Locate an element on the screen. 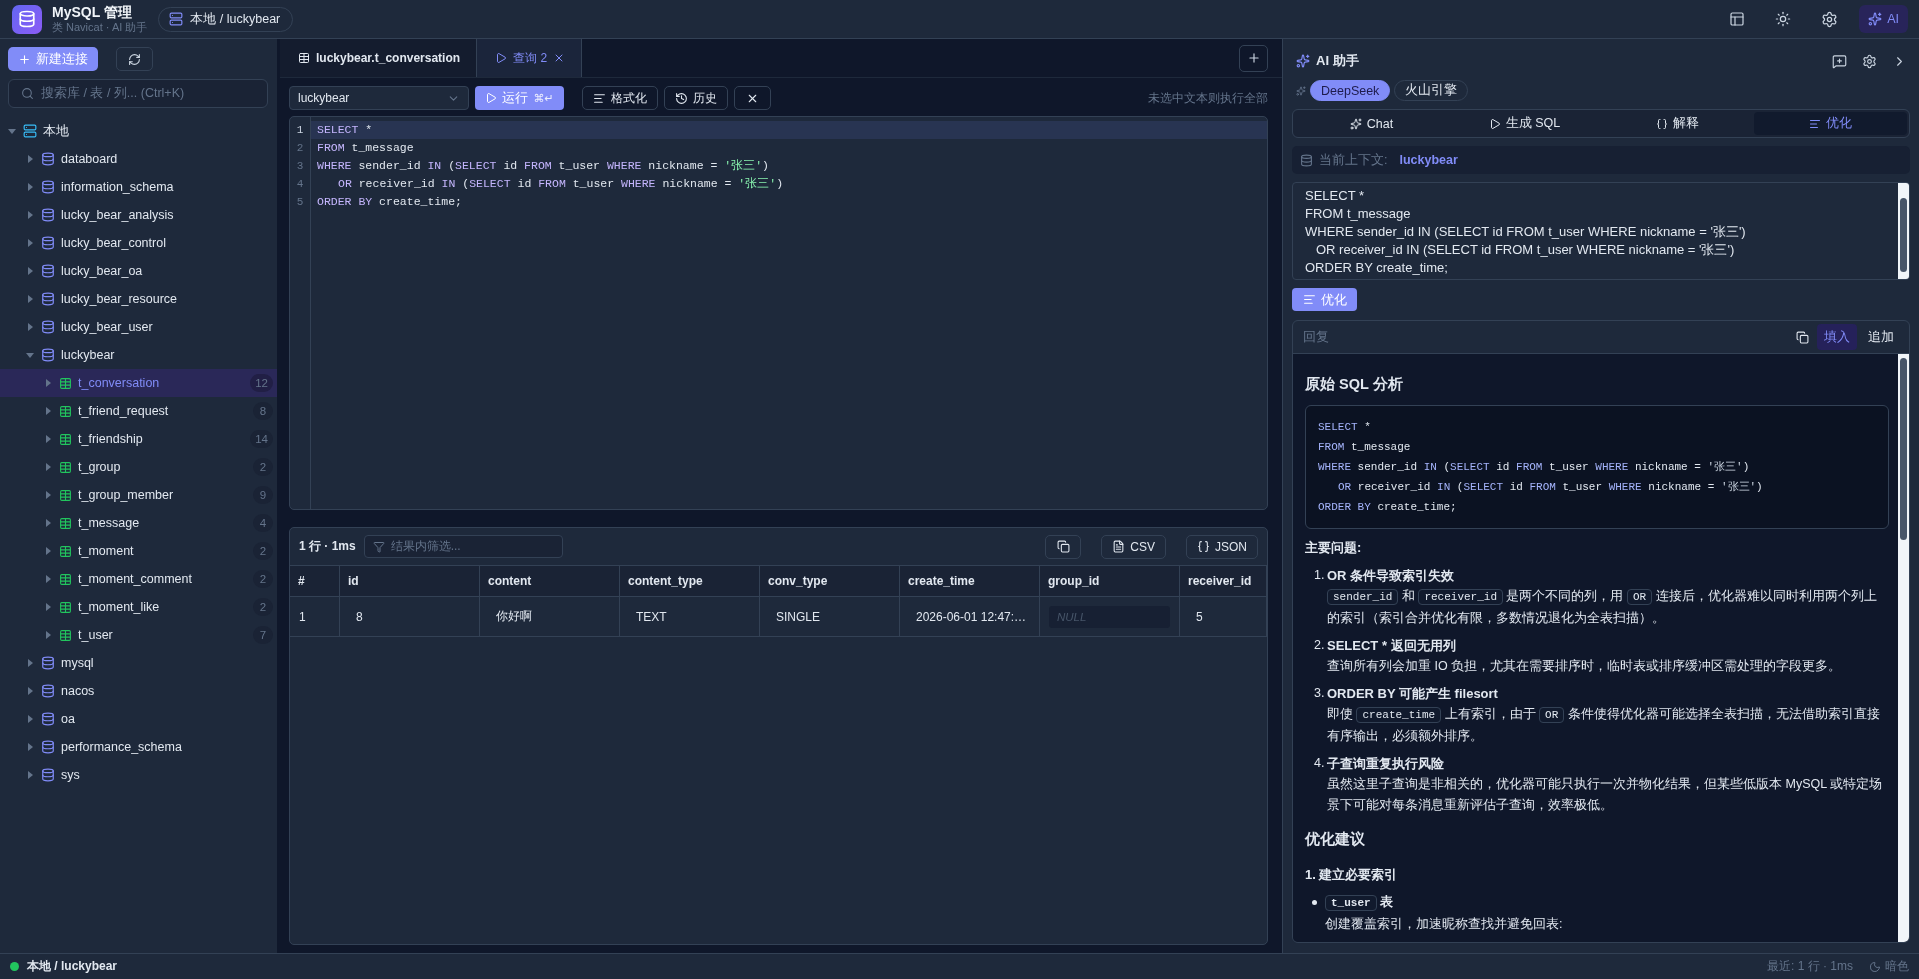 Image resolution: width=1919 pixels, height=979 pixels. tree-item: sys is located at coordinates (138, 775).